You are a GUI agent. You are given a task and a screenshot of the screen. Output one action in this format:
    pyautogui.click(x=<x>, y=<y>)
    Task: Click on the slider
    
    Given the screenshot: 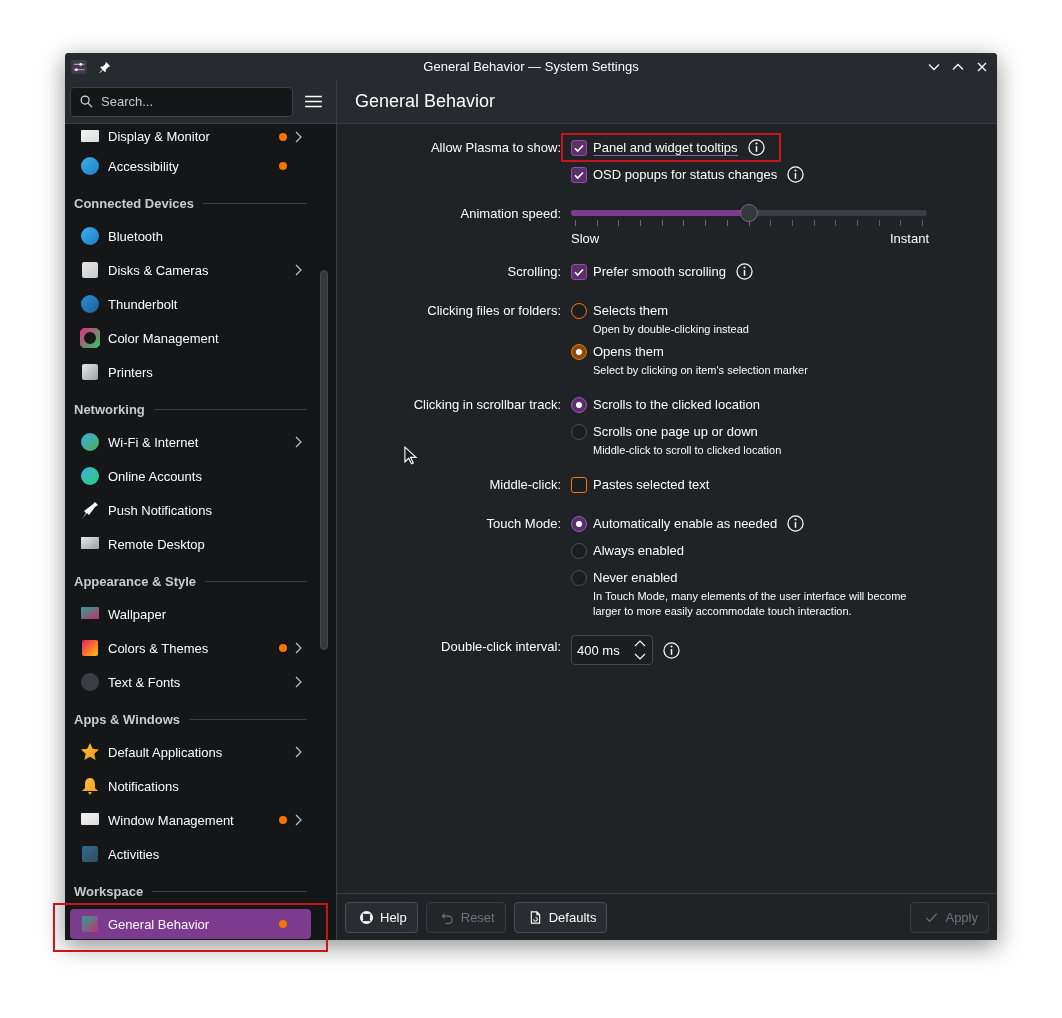 What is the action you would take?
    pyautogui.click(x=749, y=213)
    